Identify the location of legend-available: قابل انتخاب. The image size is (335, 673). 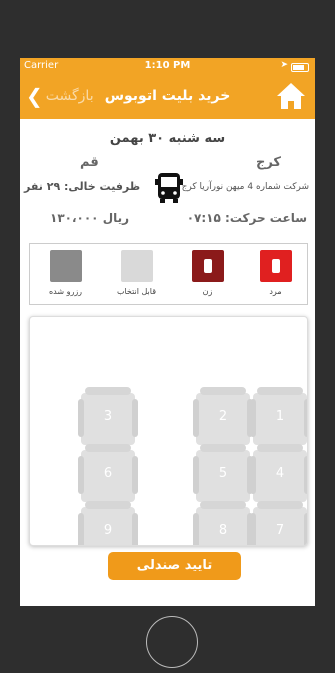
(136, 273).